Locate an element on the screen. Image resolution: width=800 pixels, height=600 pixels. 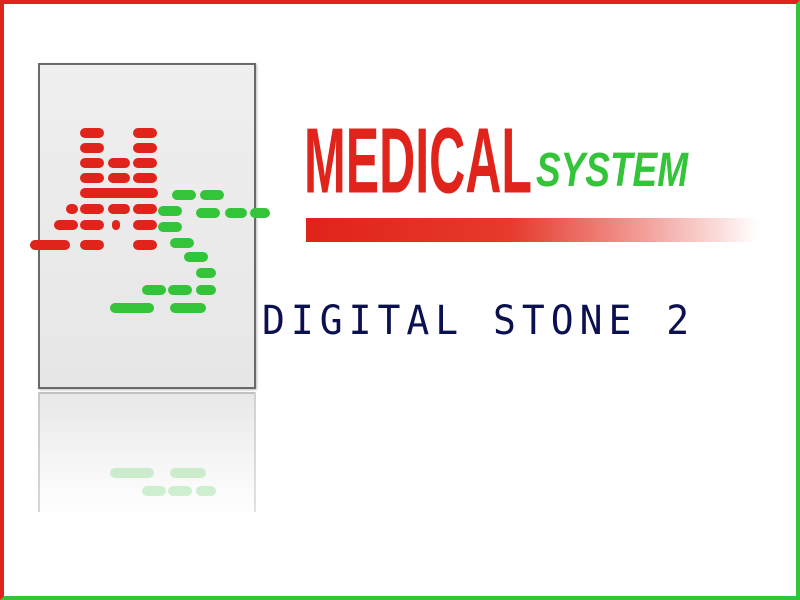
brand-gradient-bar is located at coordinates (532, 230).